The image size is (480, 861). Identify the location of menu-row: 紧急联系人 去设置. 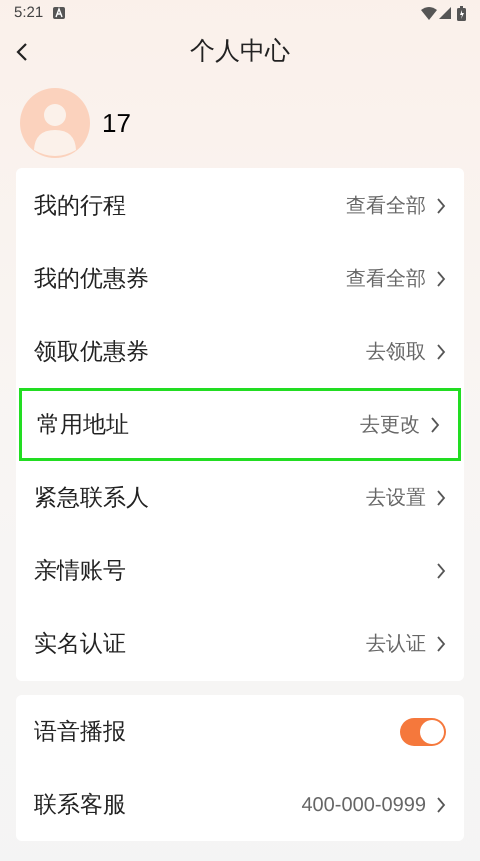
(240, 497).